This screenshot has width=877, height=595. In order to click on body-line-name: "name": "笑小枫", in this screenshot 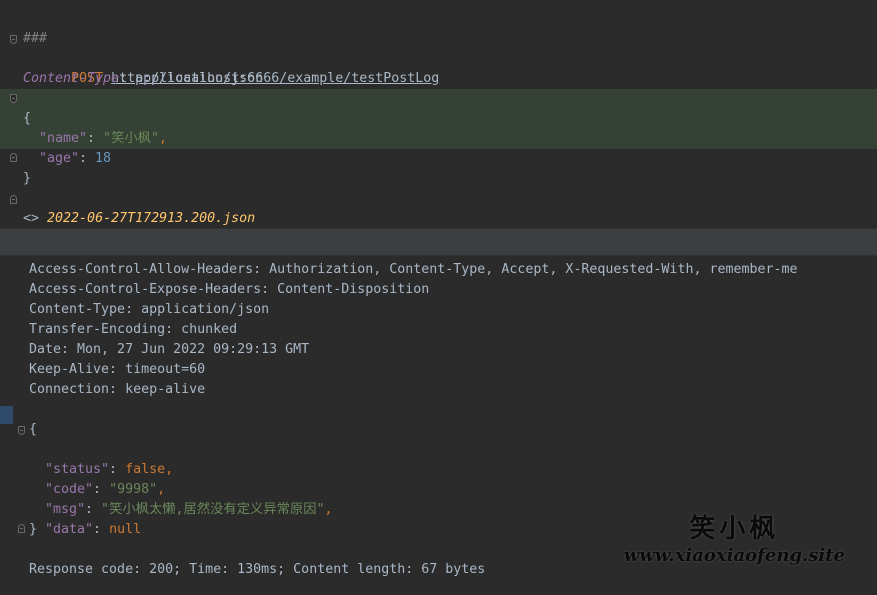, I will do `click(103, 138)`.